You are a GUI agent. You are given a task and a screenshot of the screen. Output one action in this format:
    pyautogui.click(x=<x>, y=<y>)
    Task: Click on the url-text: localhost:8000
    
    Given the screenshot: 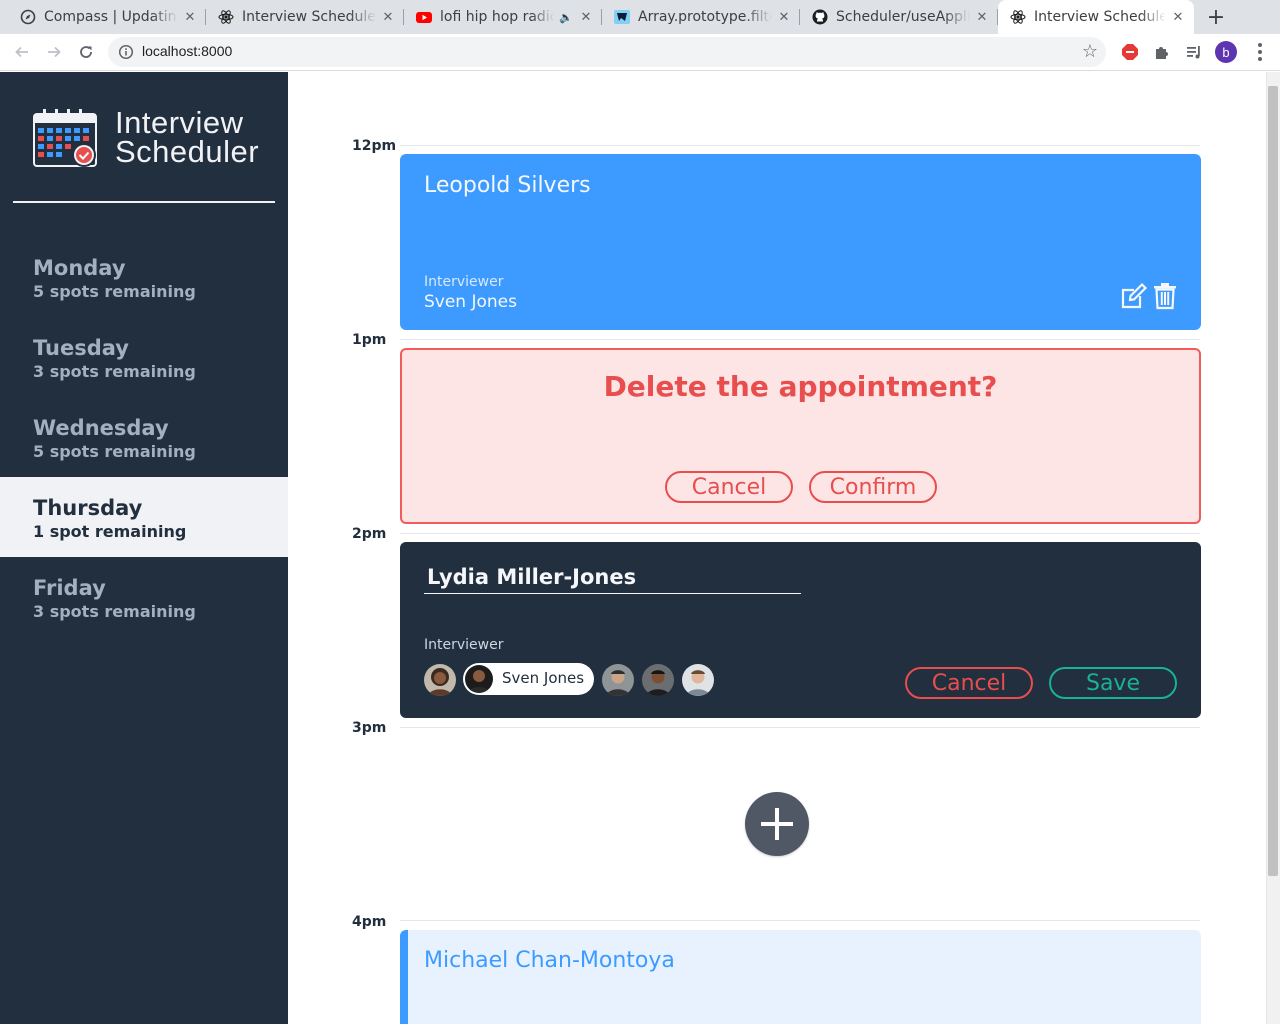 What is the action you would take?
    pyautogui.click(x=187, y=51)
    